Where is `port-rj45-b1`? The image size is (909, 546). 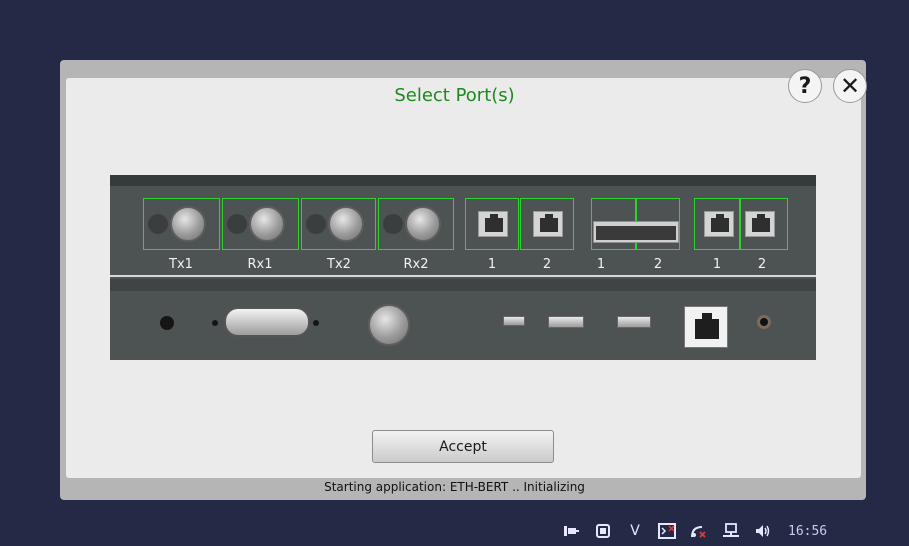 port-rj45-b1 is located at coordinates (717, 224).